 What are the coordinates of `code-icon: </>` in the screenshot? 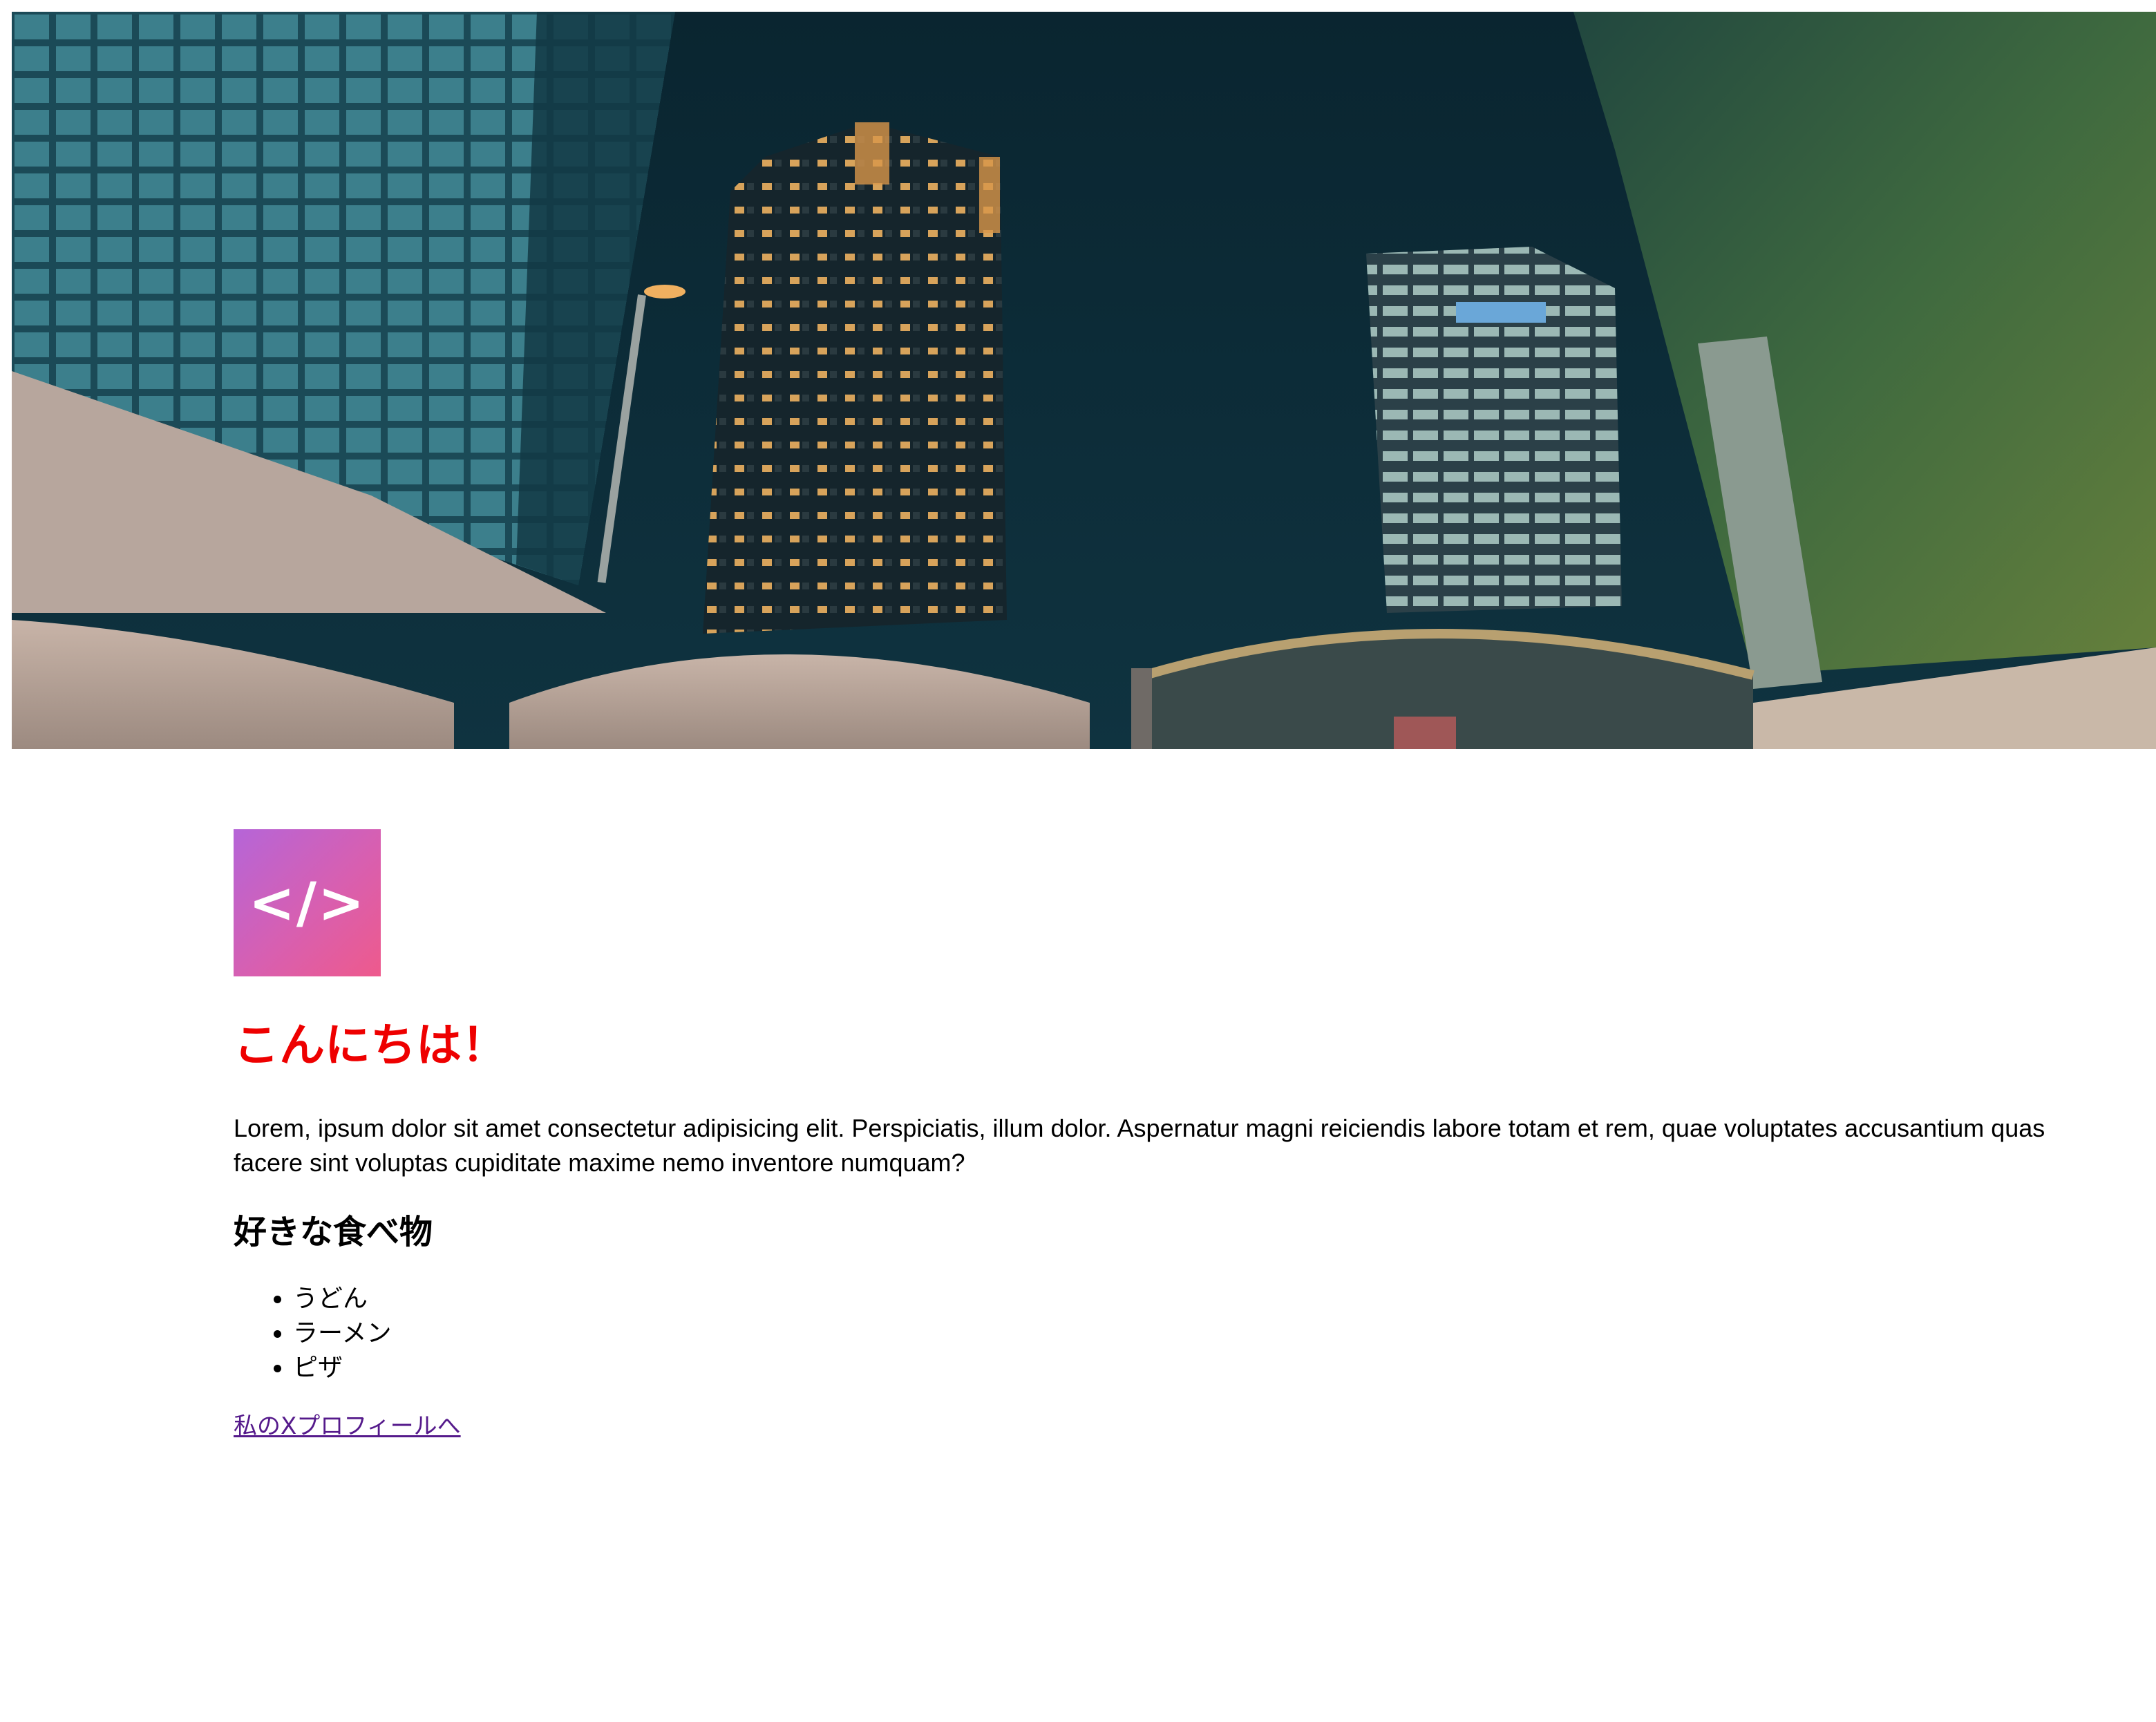 It's located at (307, 903).